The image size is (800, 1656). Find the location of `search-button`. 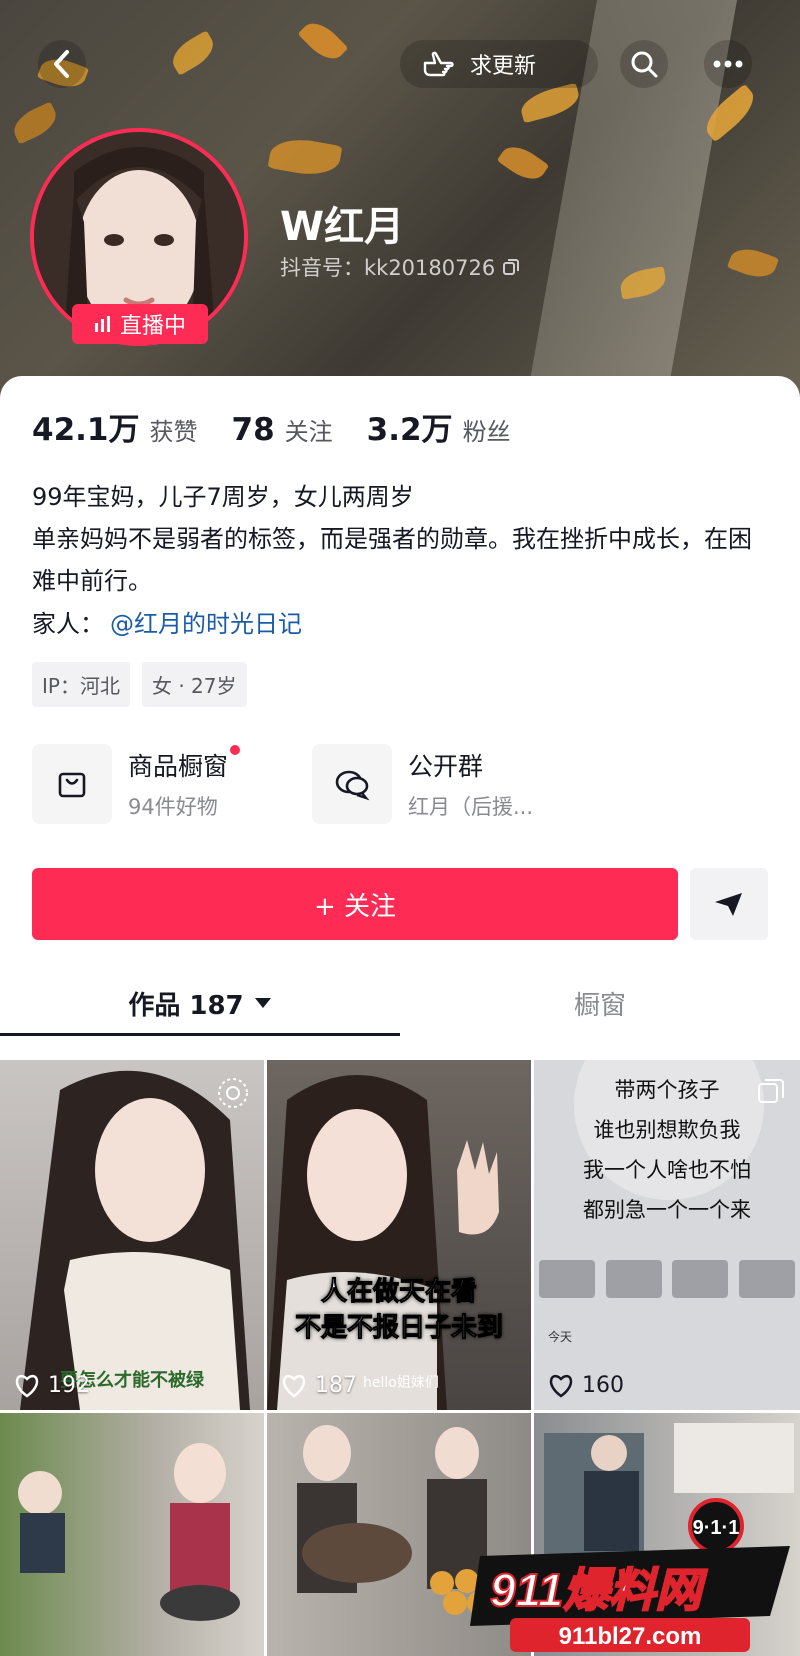

search-button is located at coordinates (644, 64).